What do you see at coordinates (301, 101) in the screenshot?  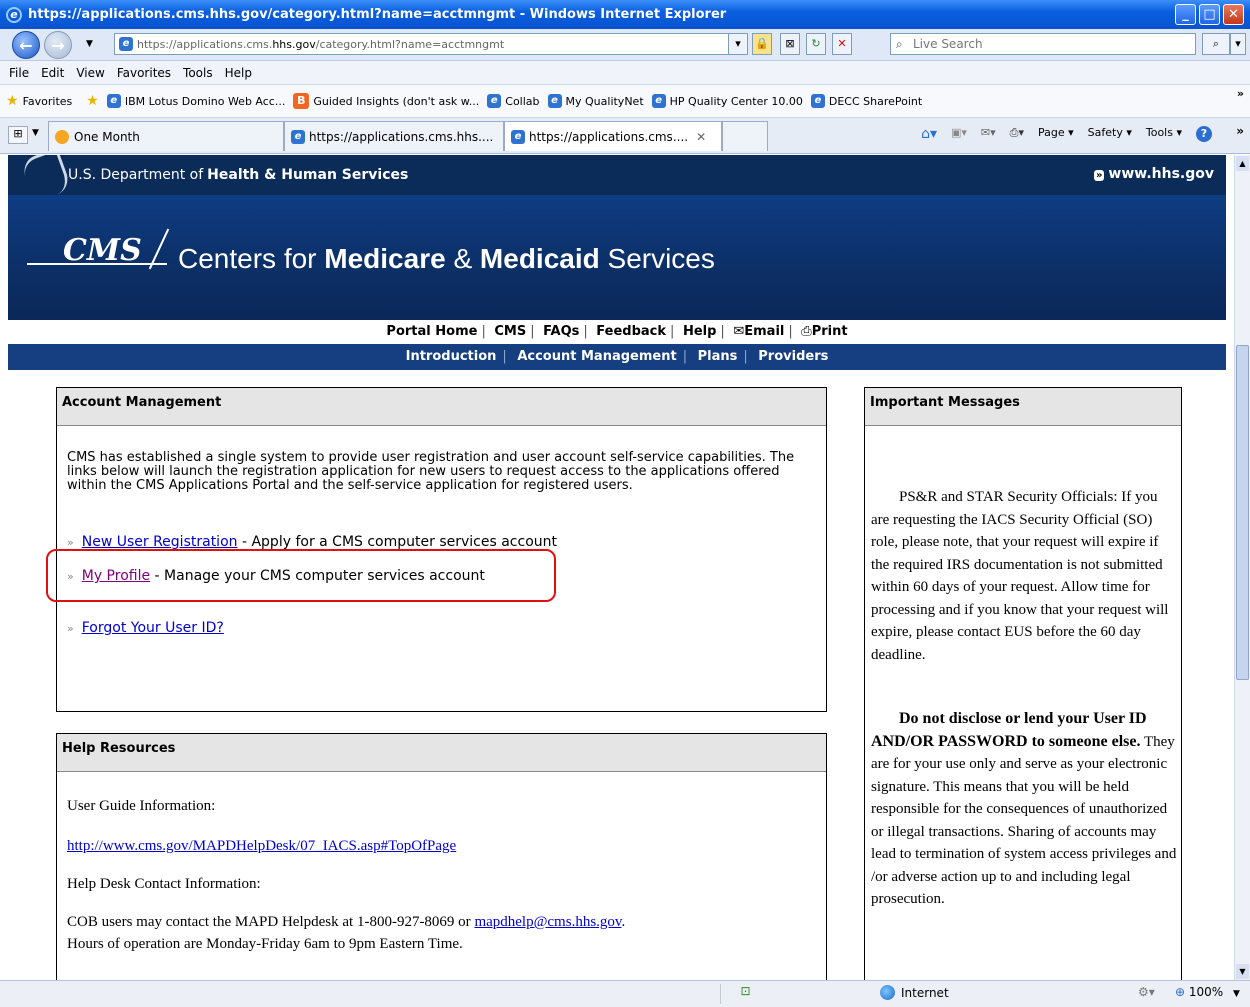 I see `blogger-icon: B` at bounding box center [301, 101].